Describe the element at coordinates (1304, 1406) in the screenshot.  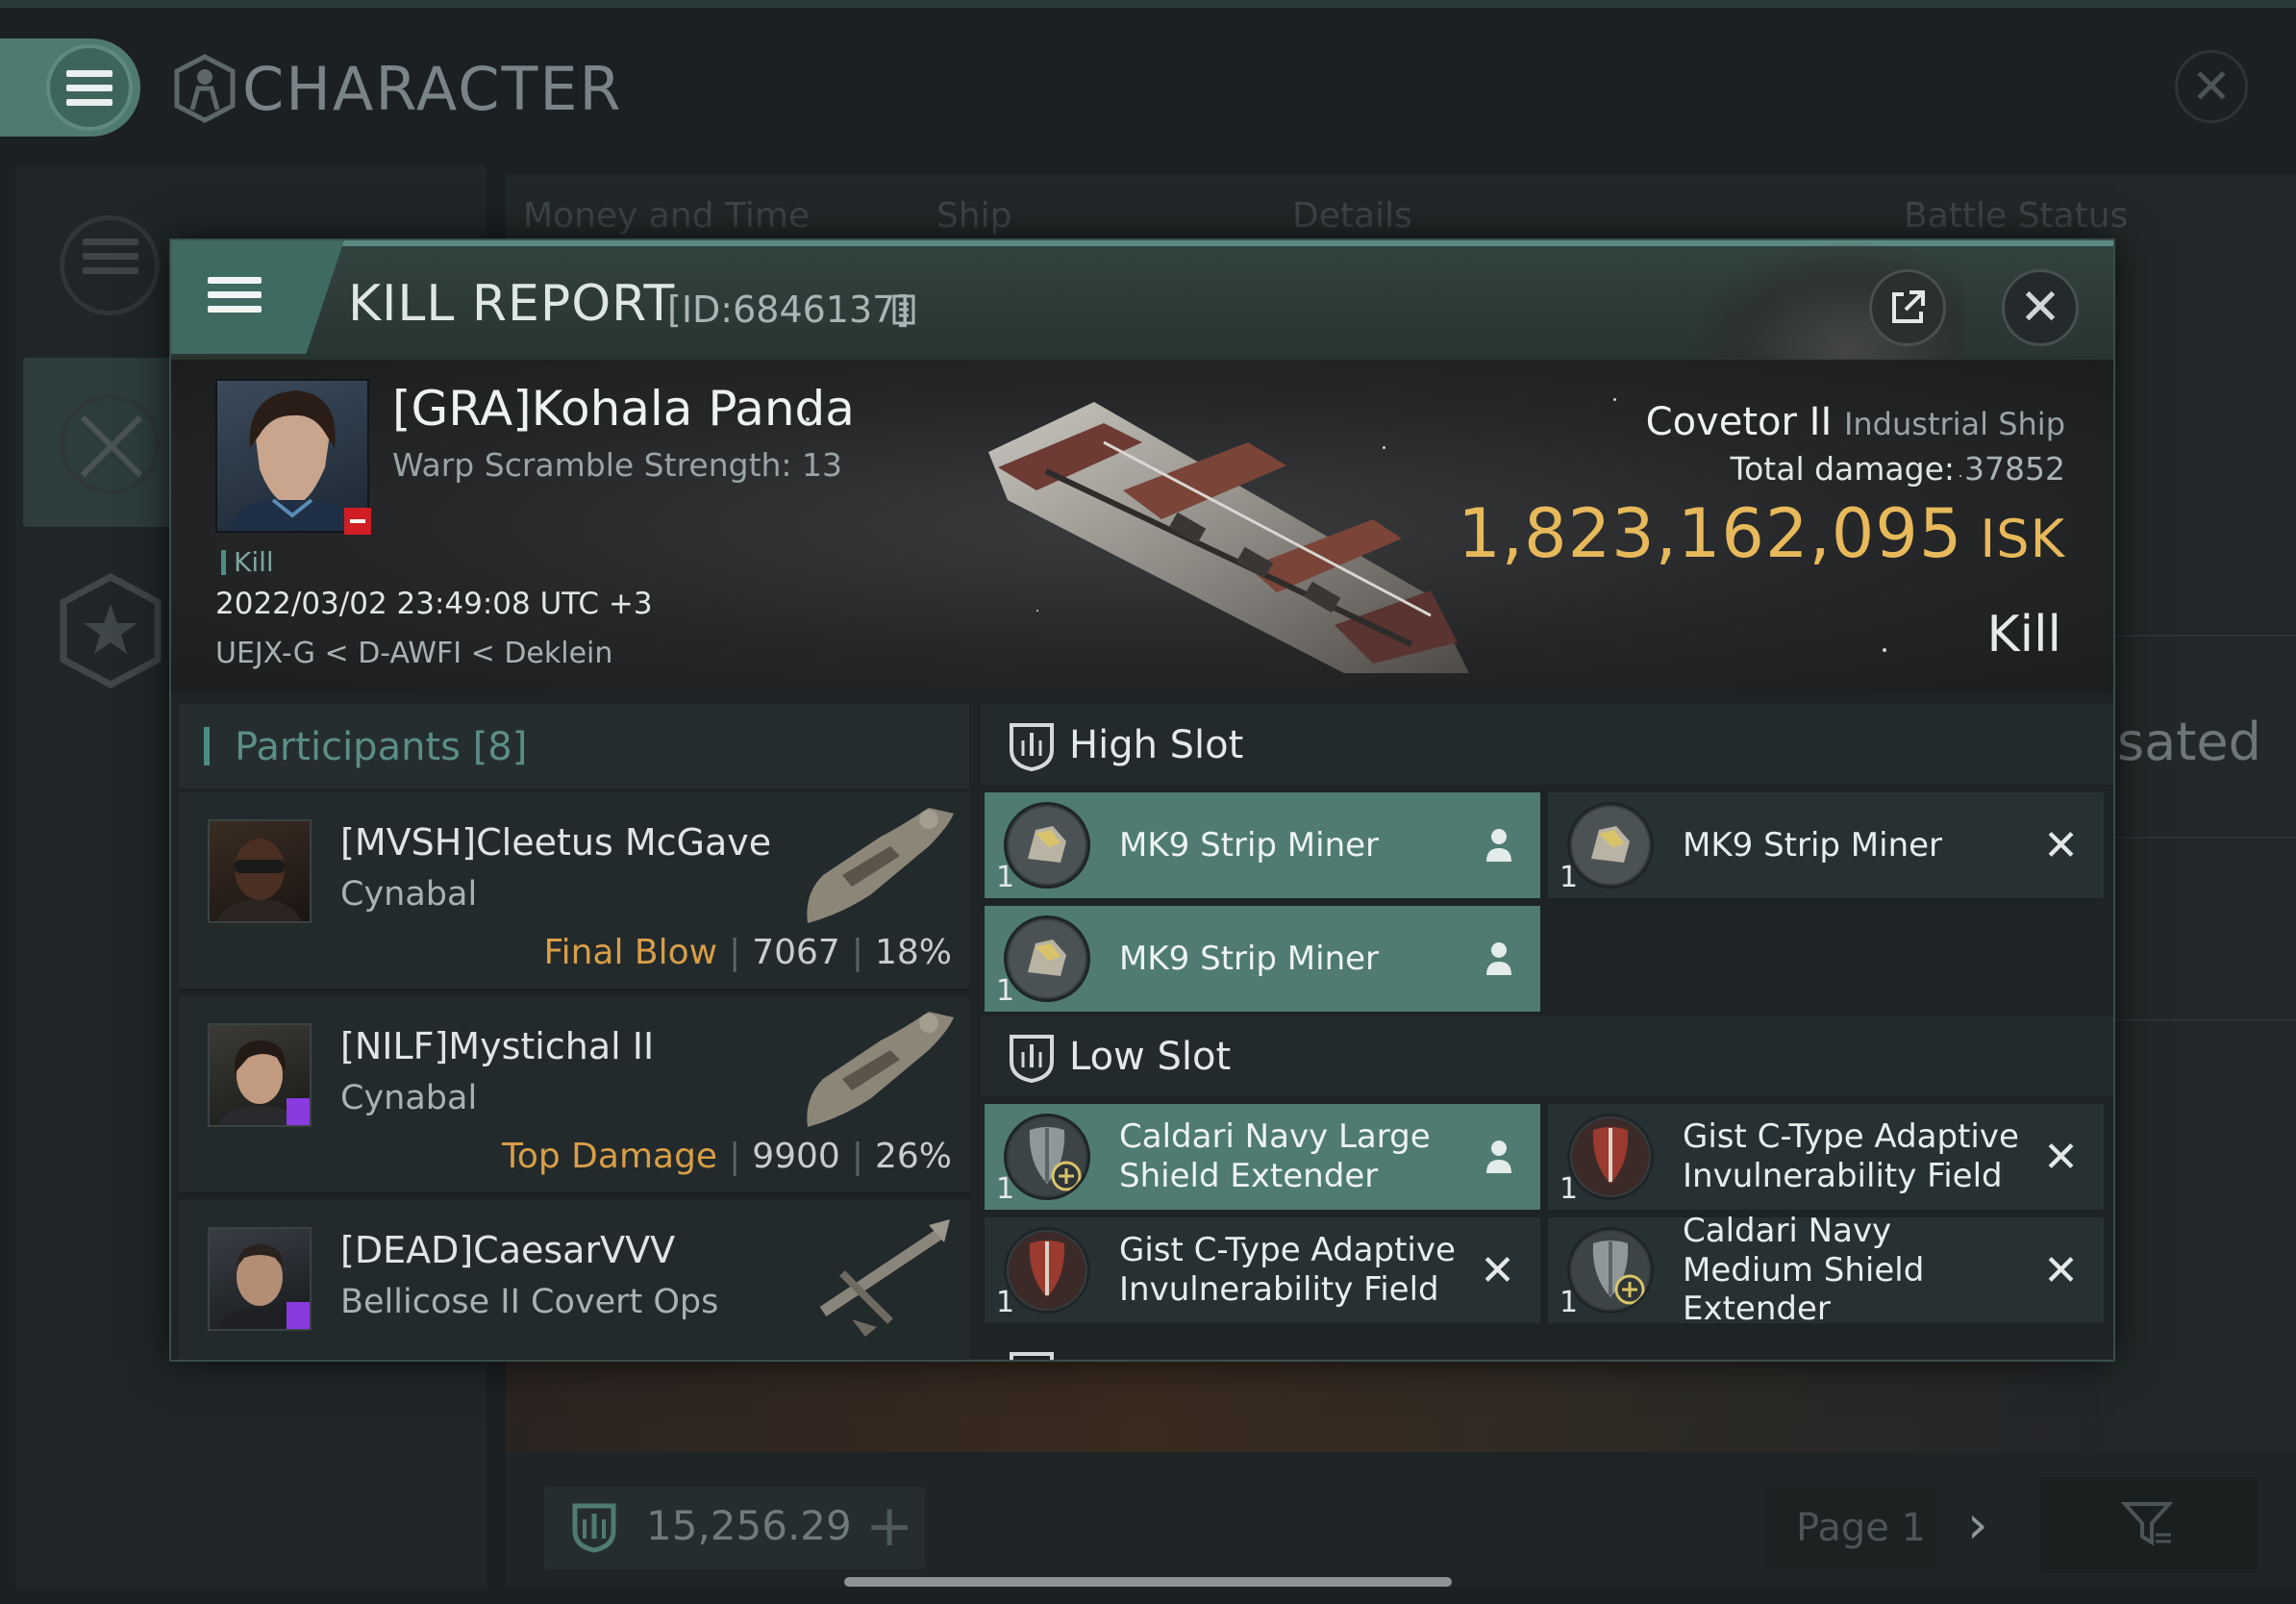
I see `background-art` at that location.